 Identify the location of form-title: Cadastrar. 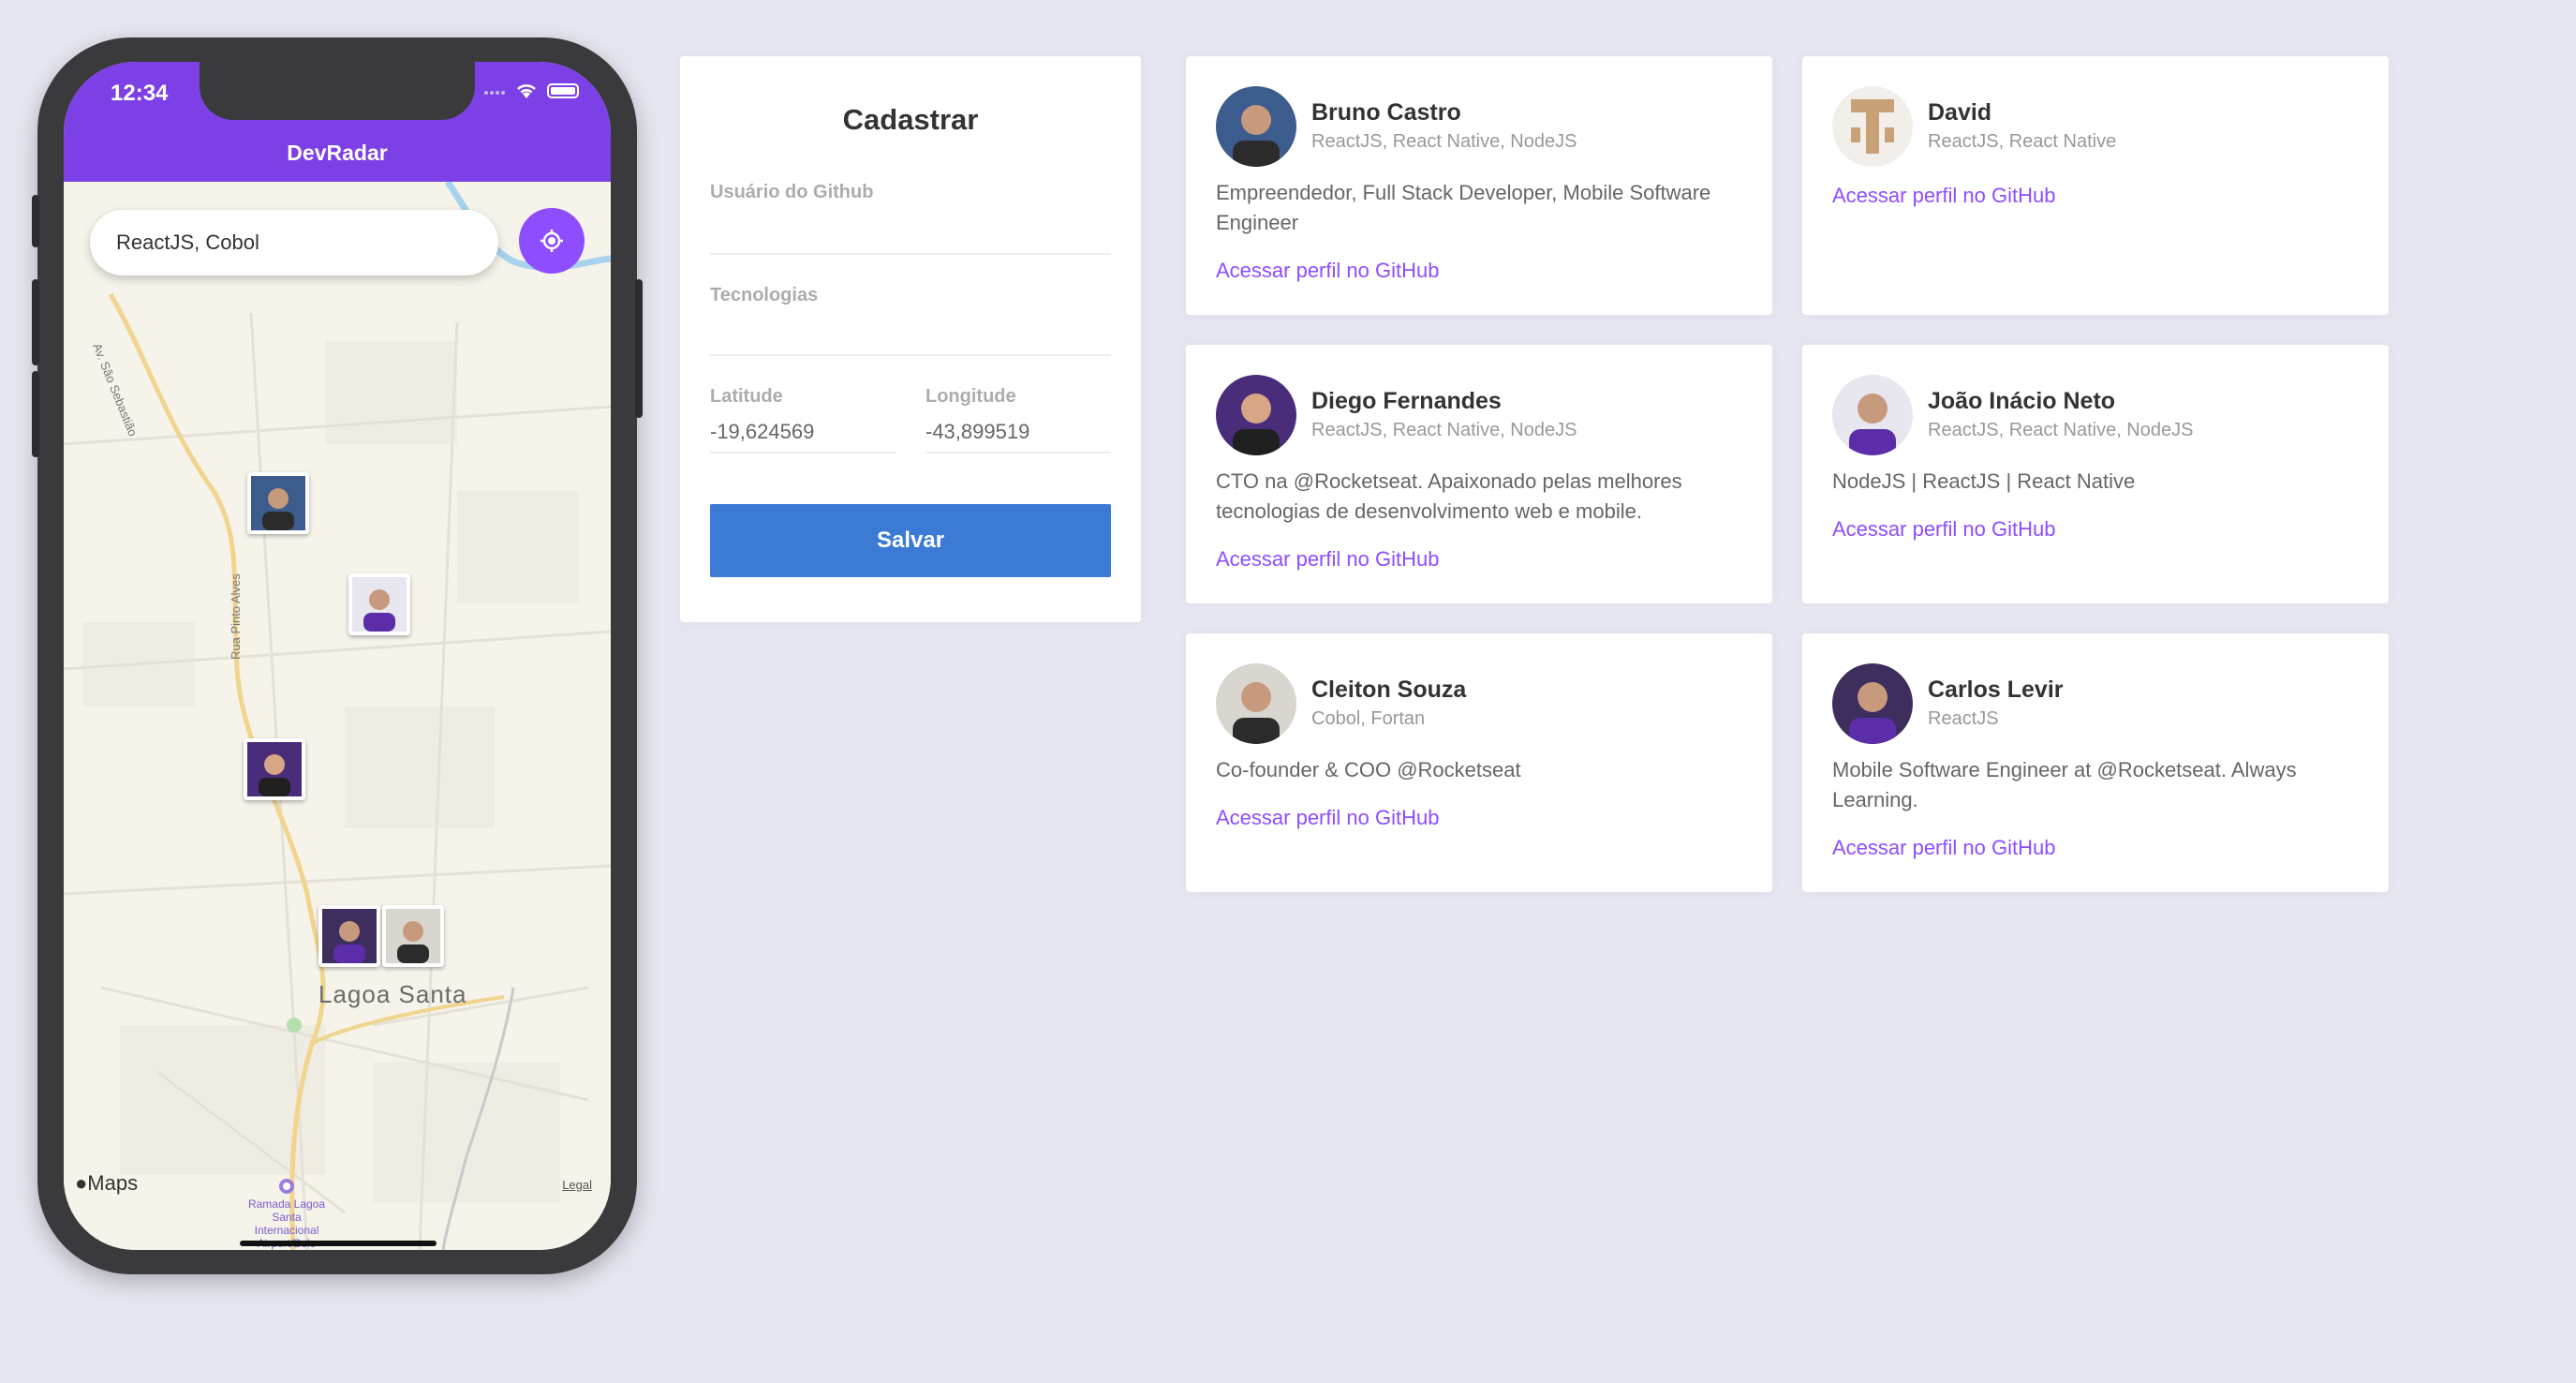
(910, 119).